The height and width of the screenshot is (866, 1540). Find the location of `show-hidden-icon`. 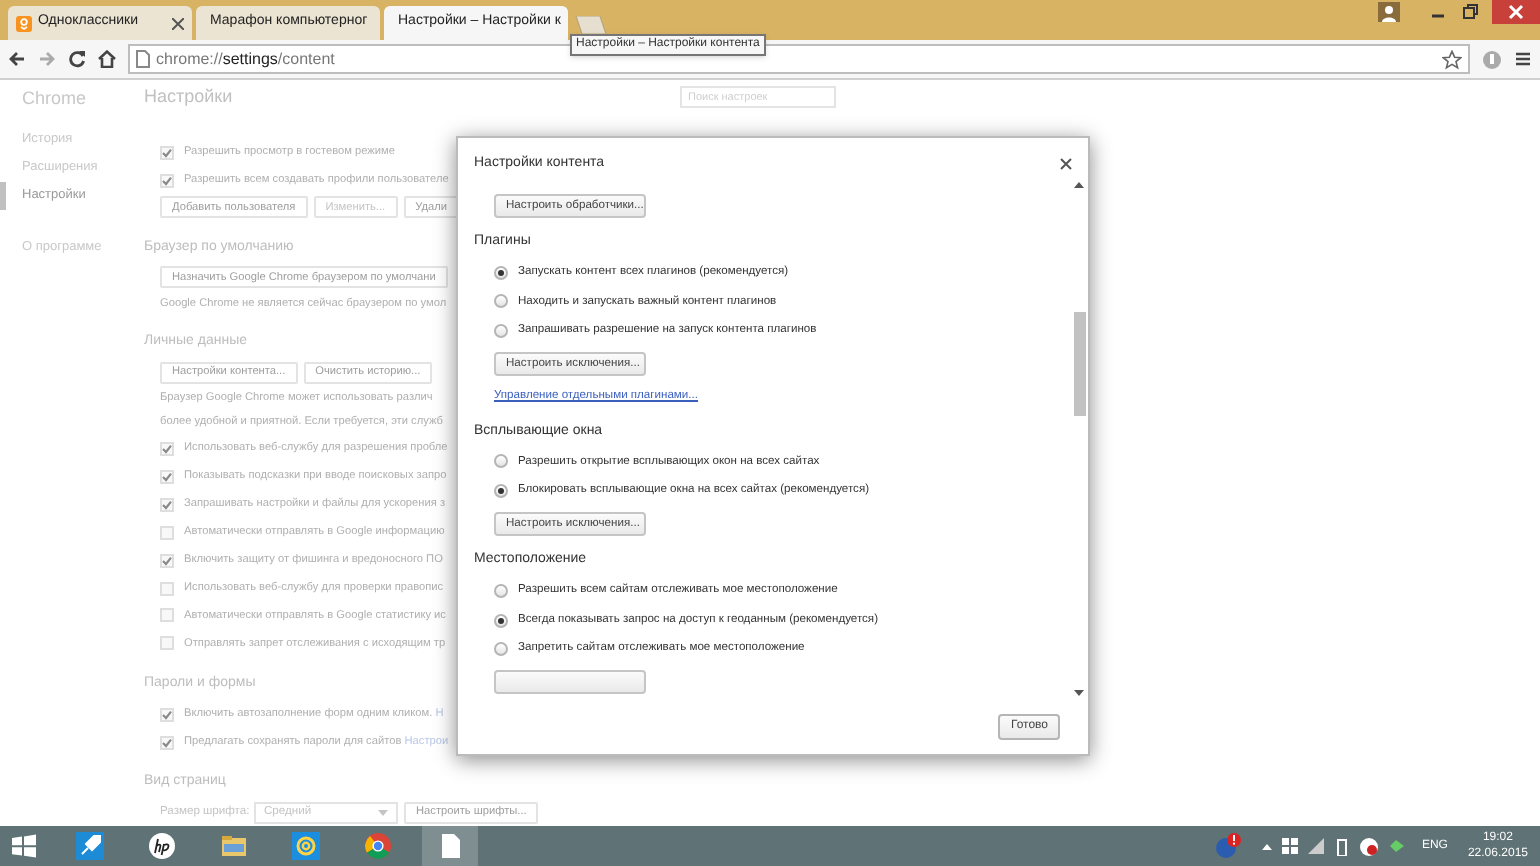

show-hidden-icon is located at coordinates (1266, 846).